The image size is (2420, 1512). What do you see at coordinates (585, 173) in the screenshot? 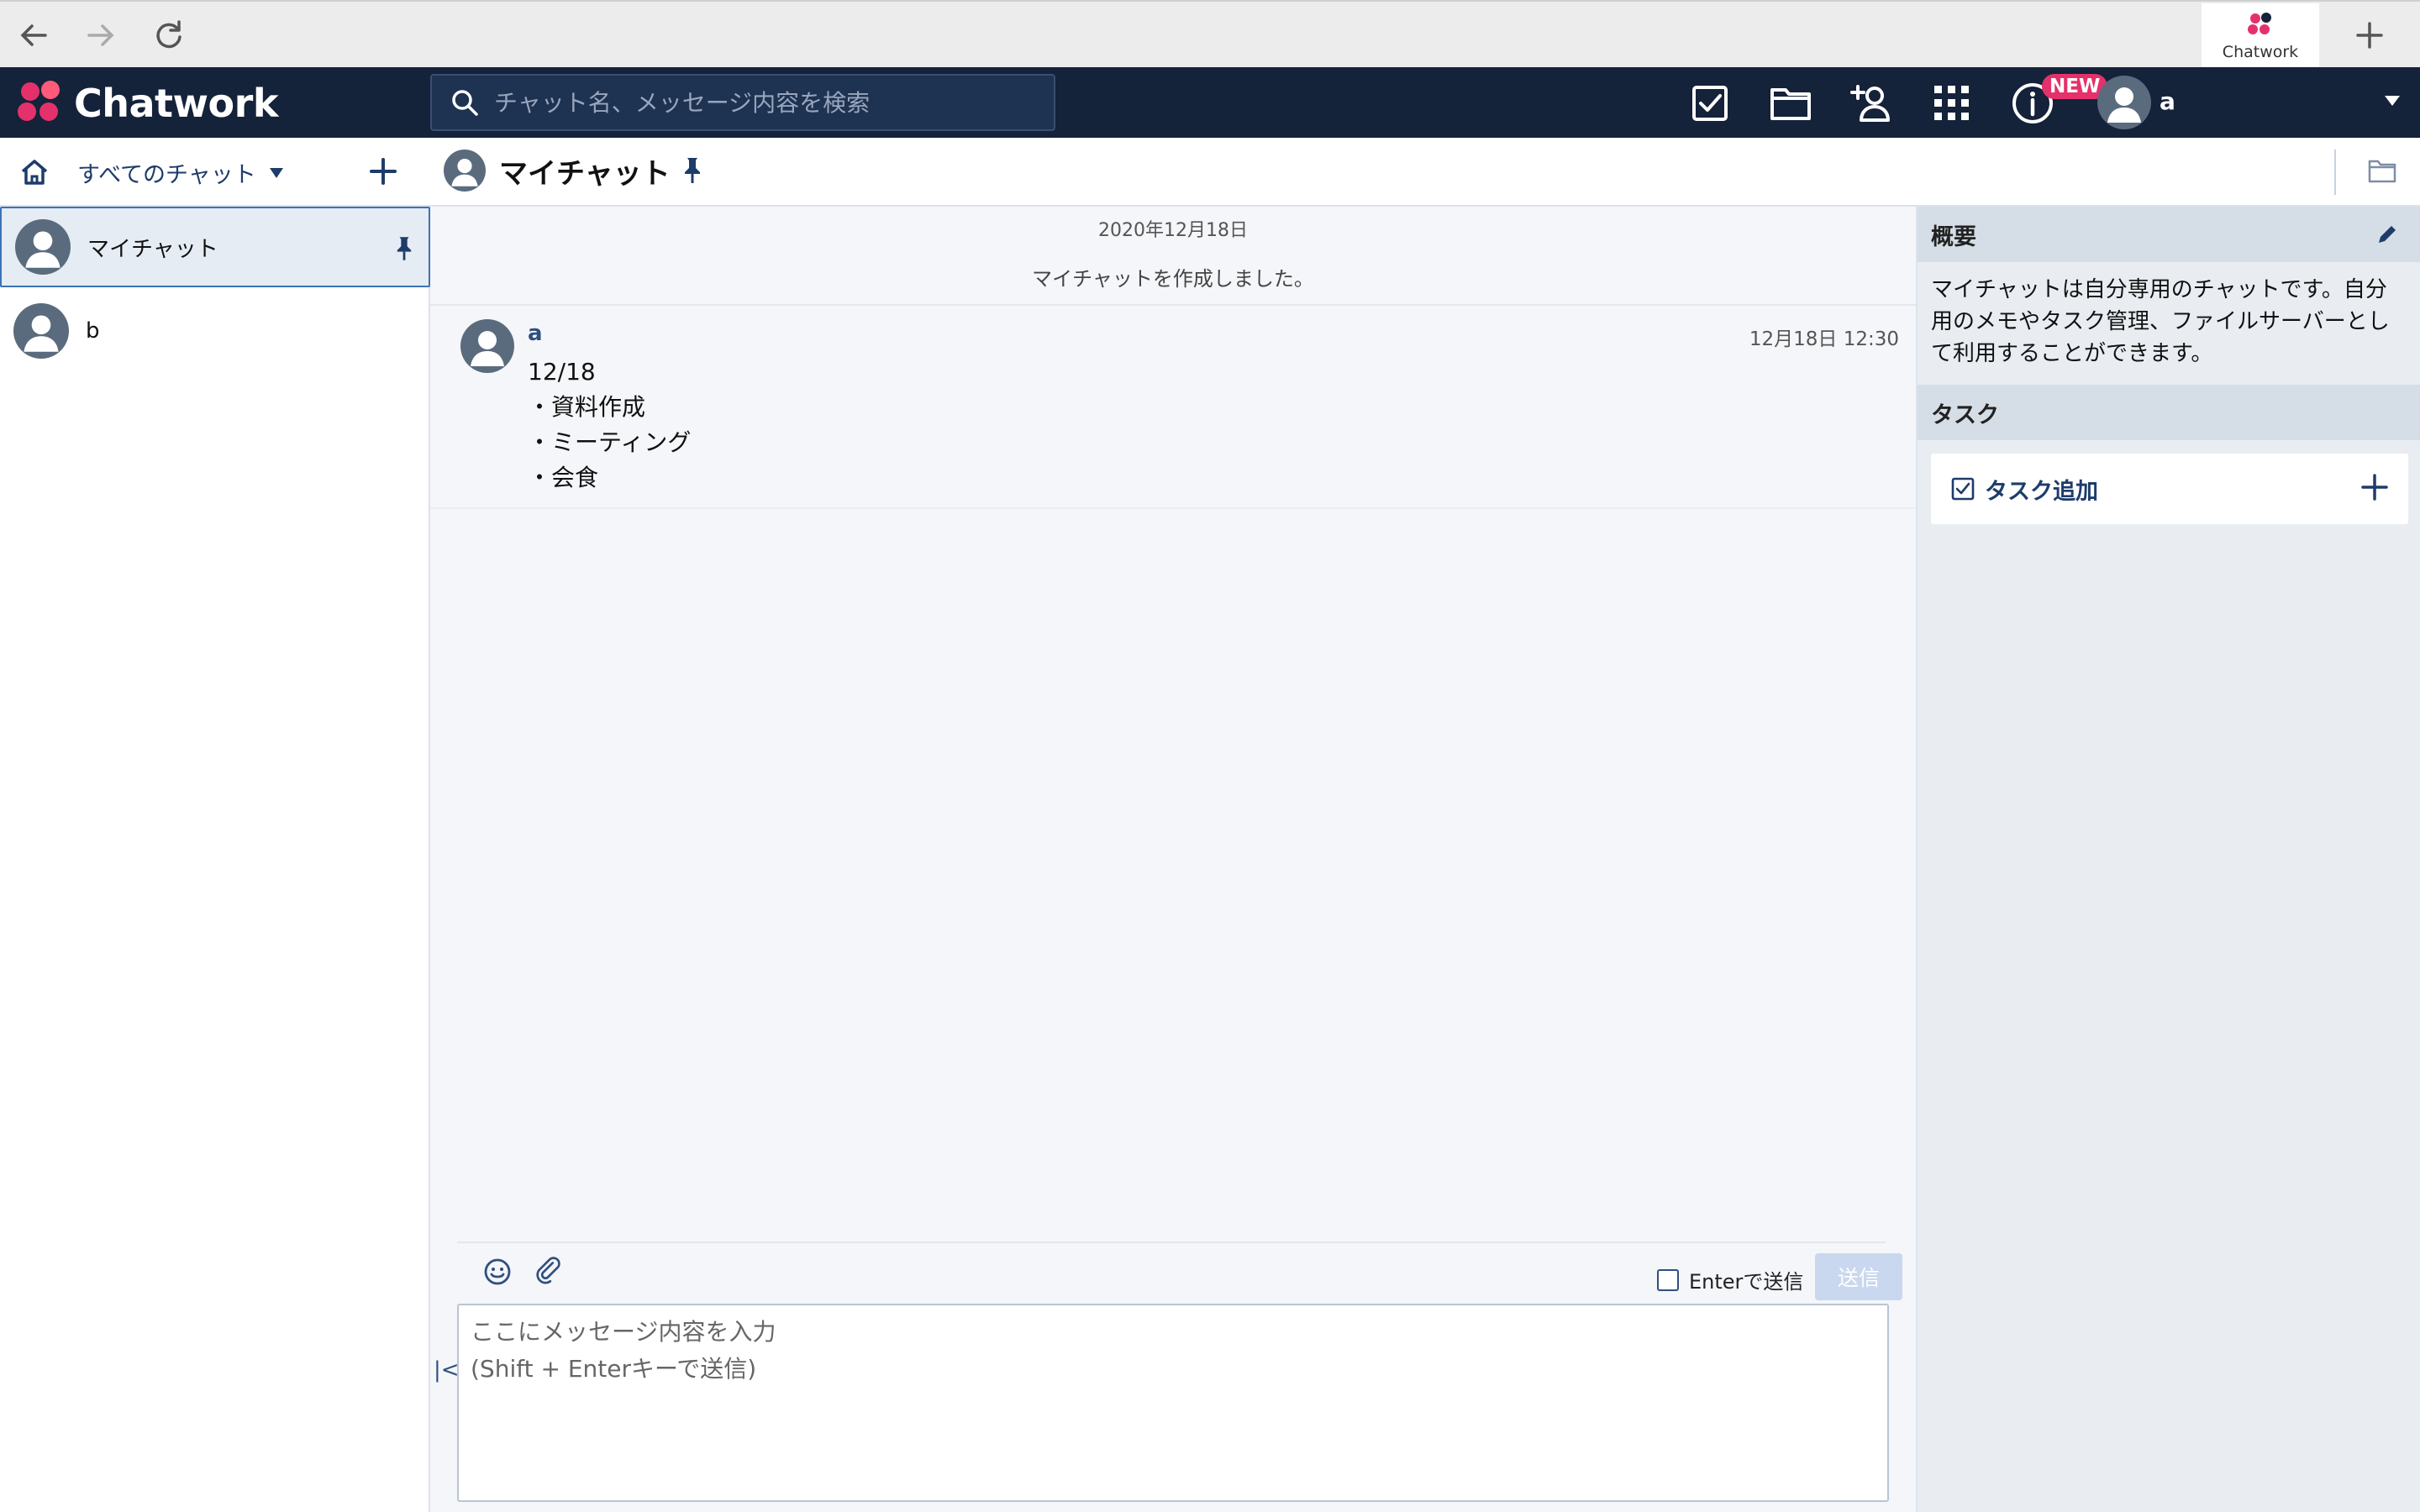
I see `room-title: マイチャット` at bounding box center [585, 173].